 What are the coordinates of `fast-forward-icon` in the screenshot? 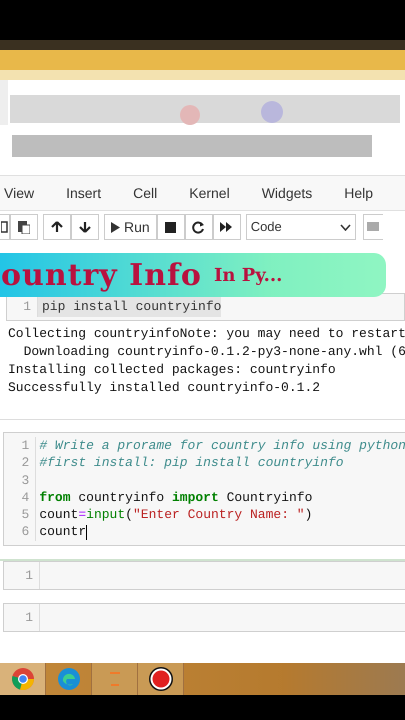 It's located at (227, 227).